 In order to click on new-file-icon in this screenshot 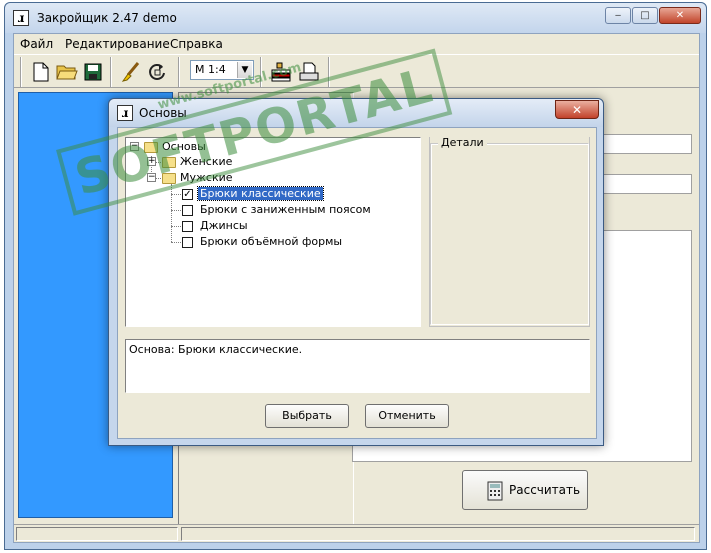, I will do `click(41, 72)`.